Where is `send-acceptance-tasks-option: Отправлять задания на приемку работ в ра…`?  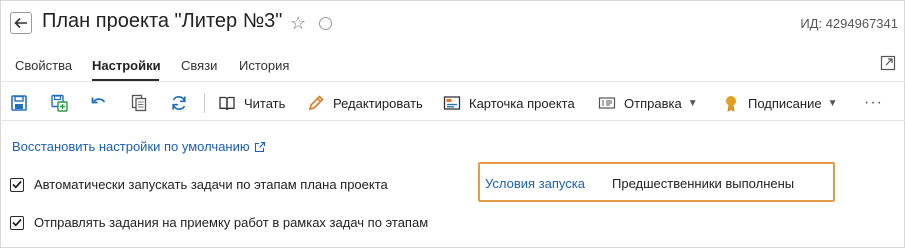
send-acceptance-tasks-option: Отправлять задания на приемку работ в ра… is located at coordinates (219, 222).